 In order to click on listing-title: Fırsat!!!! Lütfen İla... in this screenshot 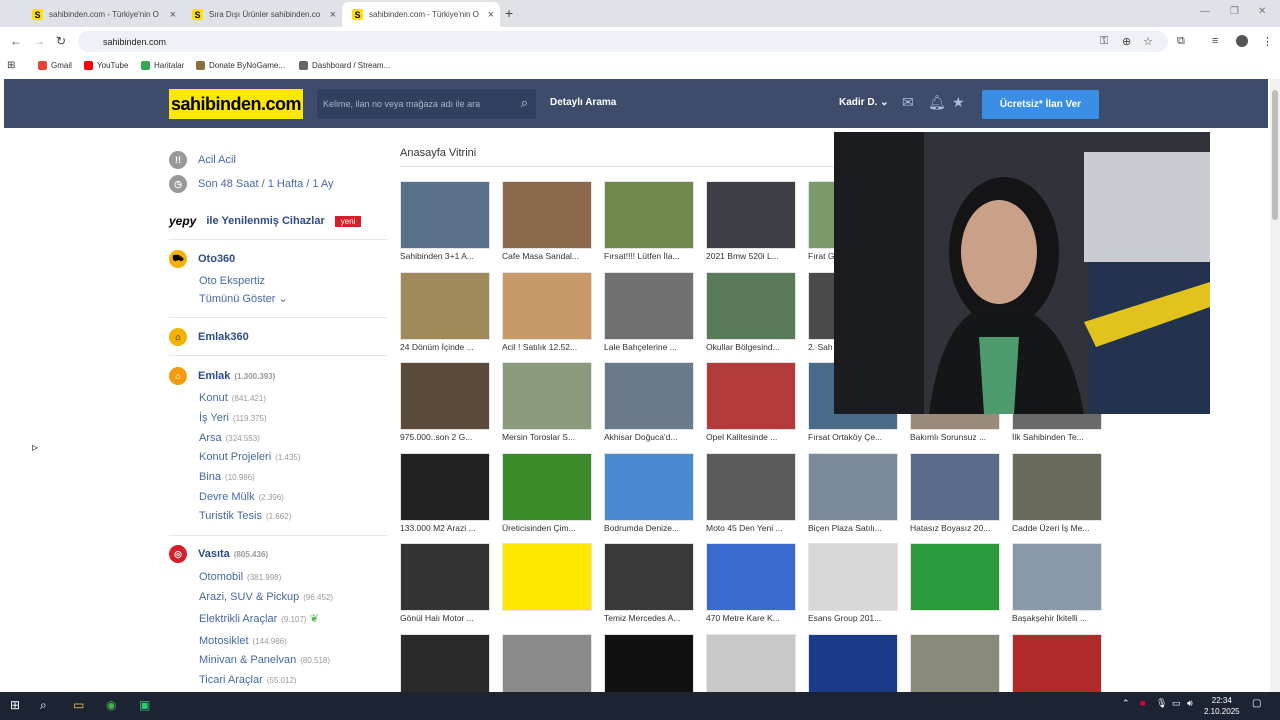, I will do `click(651, 256)`.